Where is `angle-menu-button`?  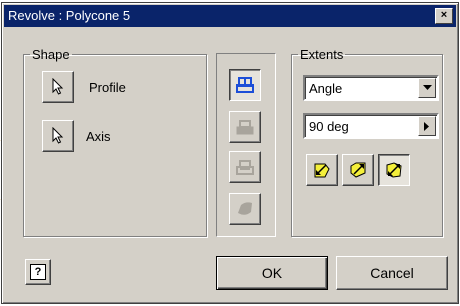
angle-menu-button is located at coordinates (427, 126).